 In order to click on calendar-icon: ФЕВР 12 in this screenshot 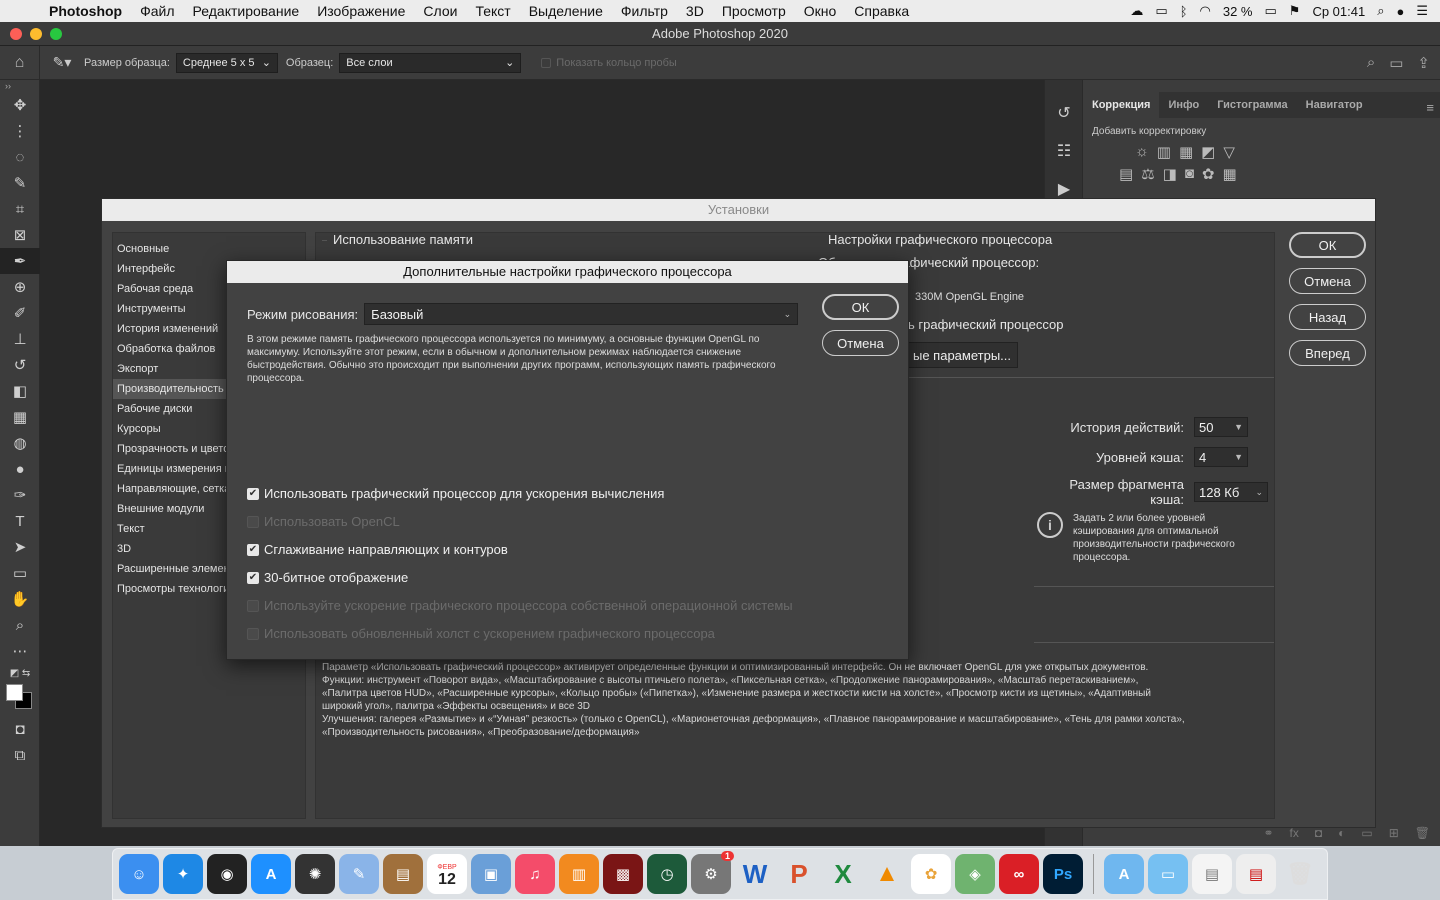, I will do `click(447, 874)`.